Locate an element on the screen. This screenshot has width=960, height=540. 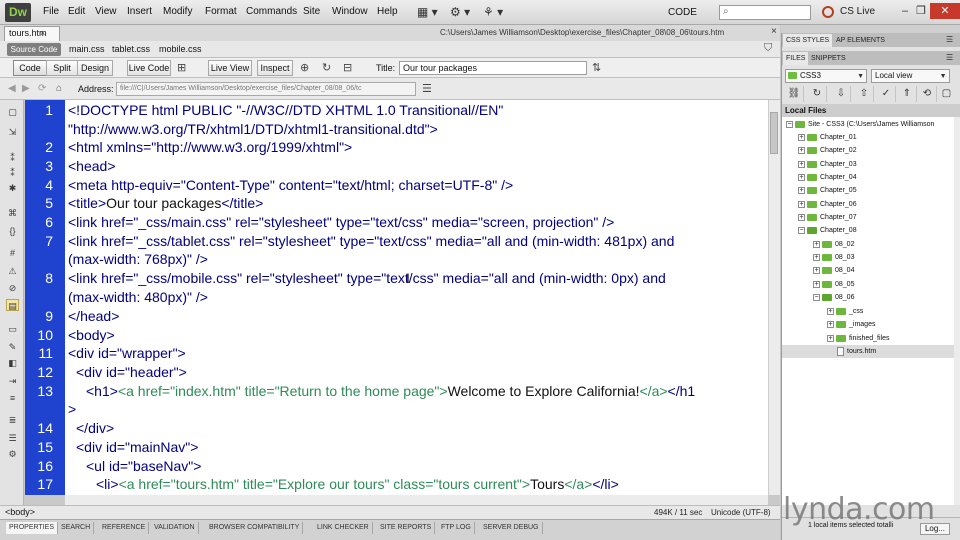
tab-site-reports: SITE REPORTS is located at coordinates (406, 528).